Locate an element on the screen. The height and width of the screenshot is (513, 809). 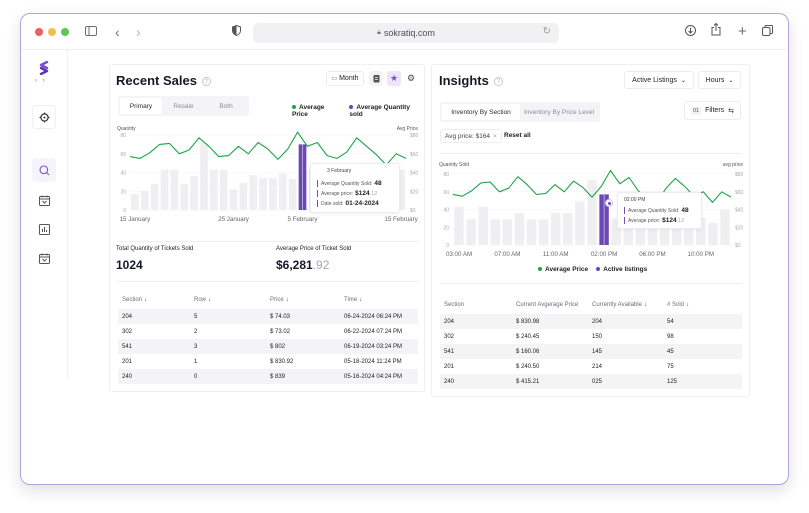
tab-resale: Resale is located at coordinates (183, 106).